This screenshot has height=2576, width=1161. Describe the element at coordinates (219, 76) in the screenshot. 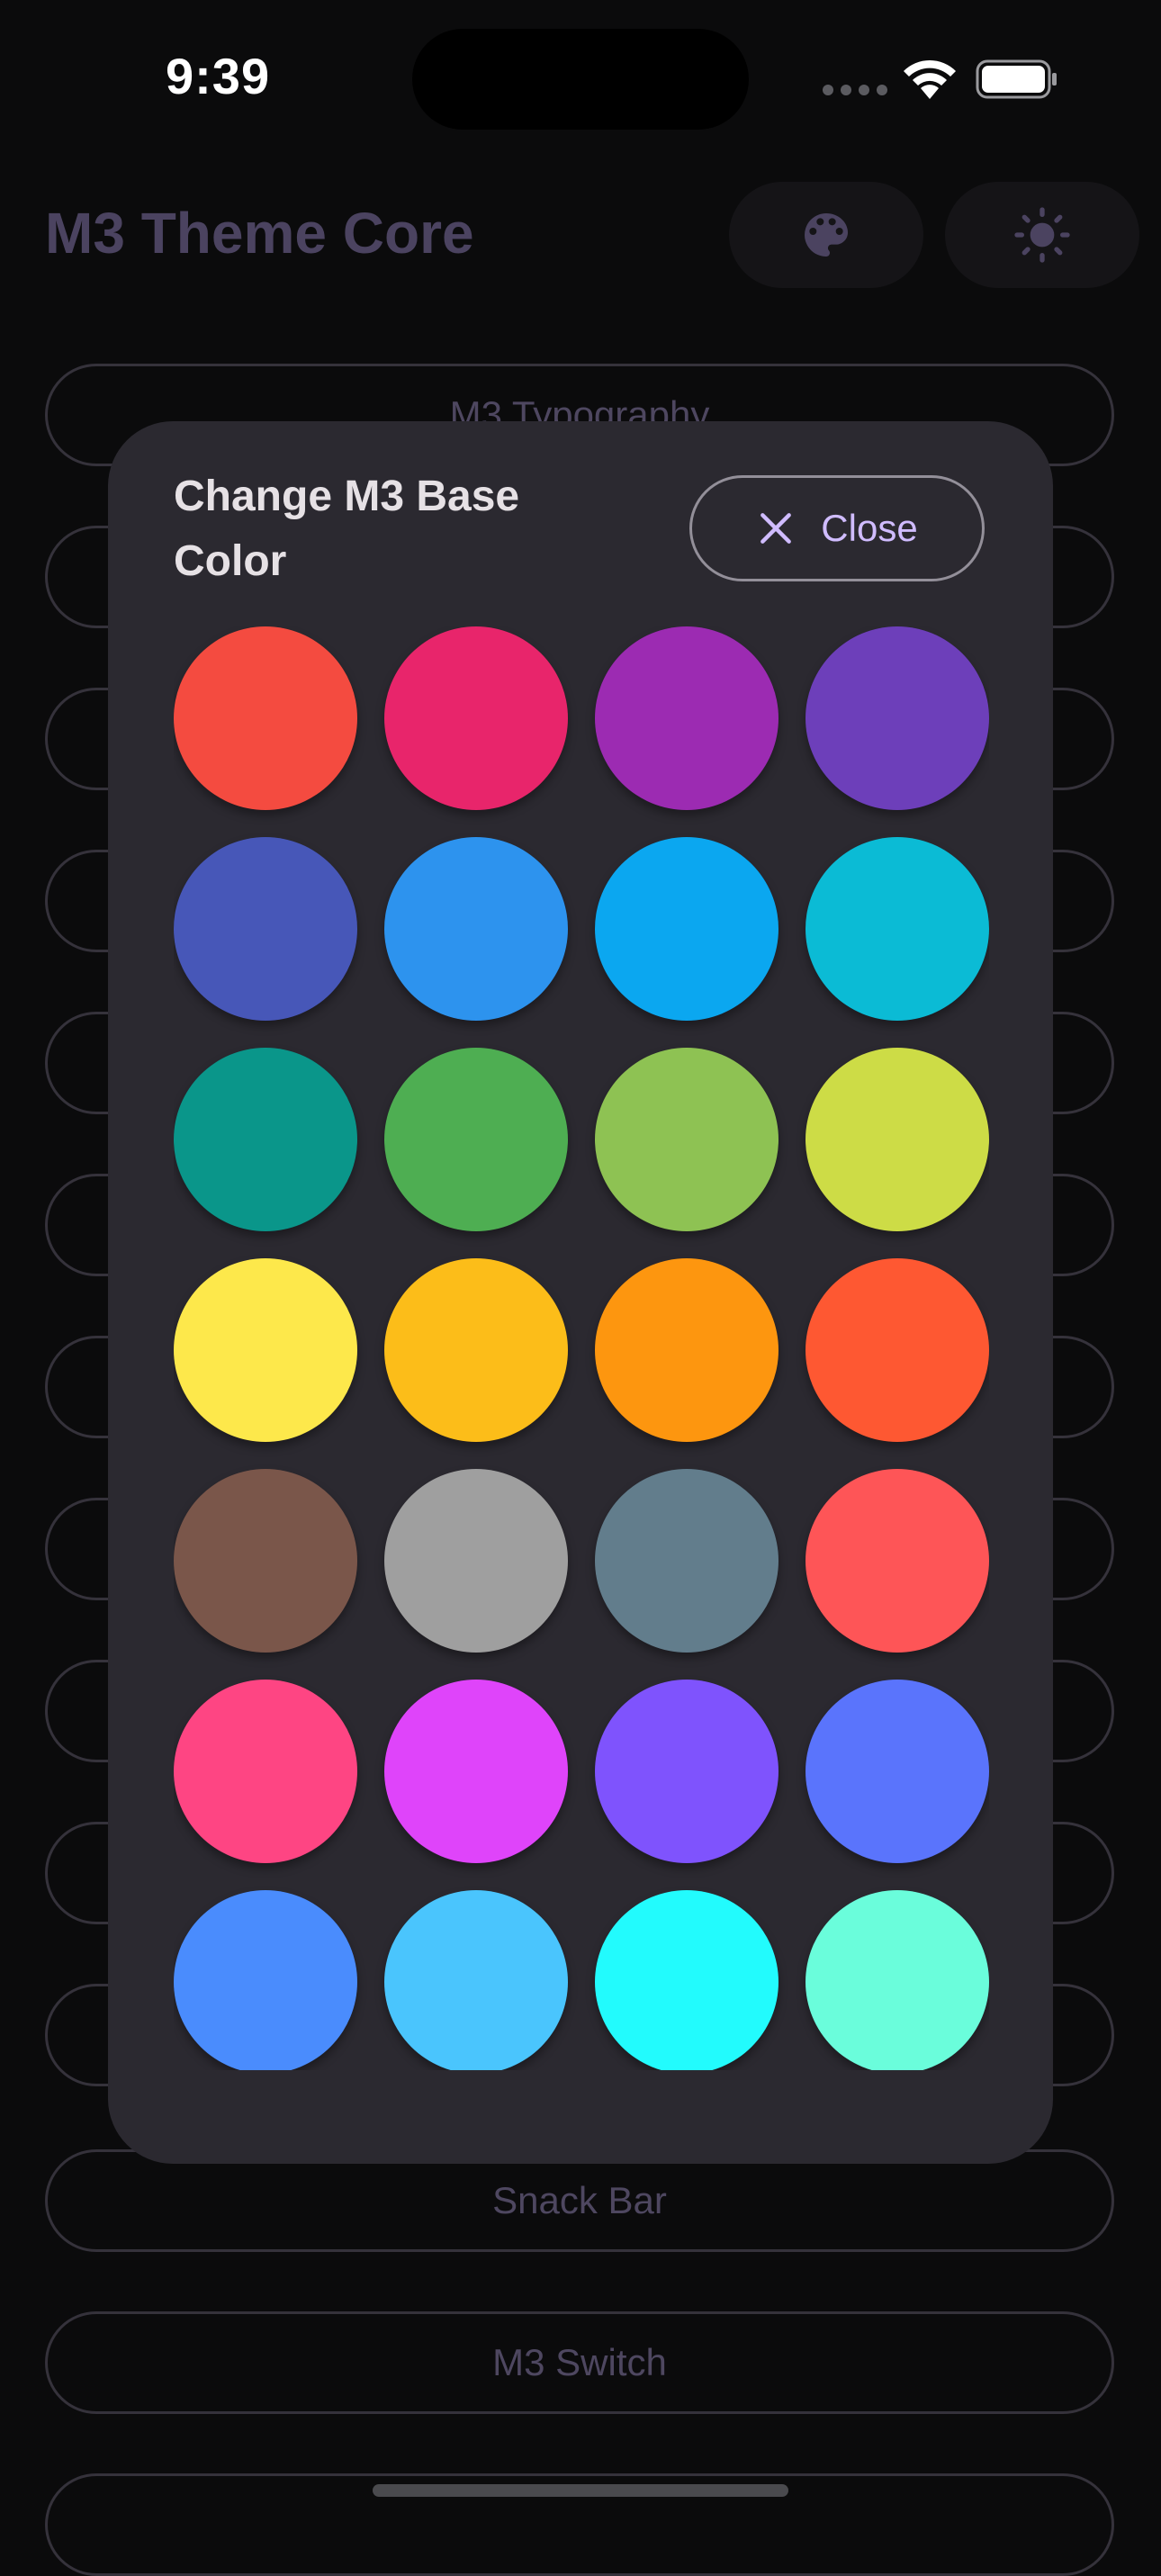

I see `status-time: 9:39` at that location.